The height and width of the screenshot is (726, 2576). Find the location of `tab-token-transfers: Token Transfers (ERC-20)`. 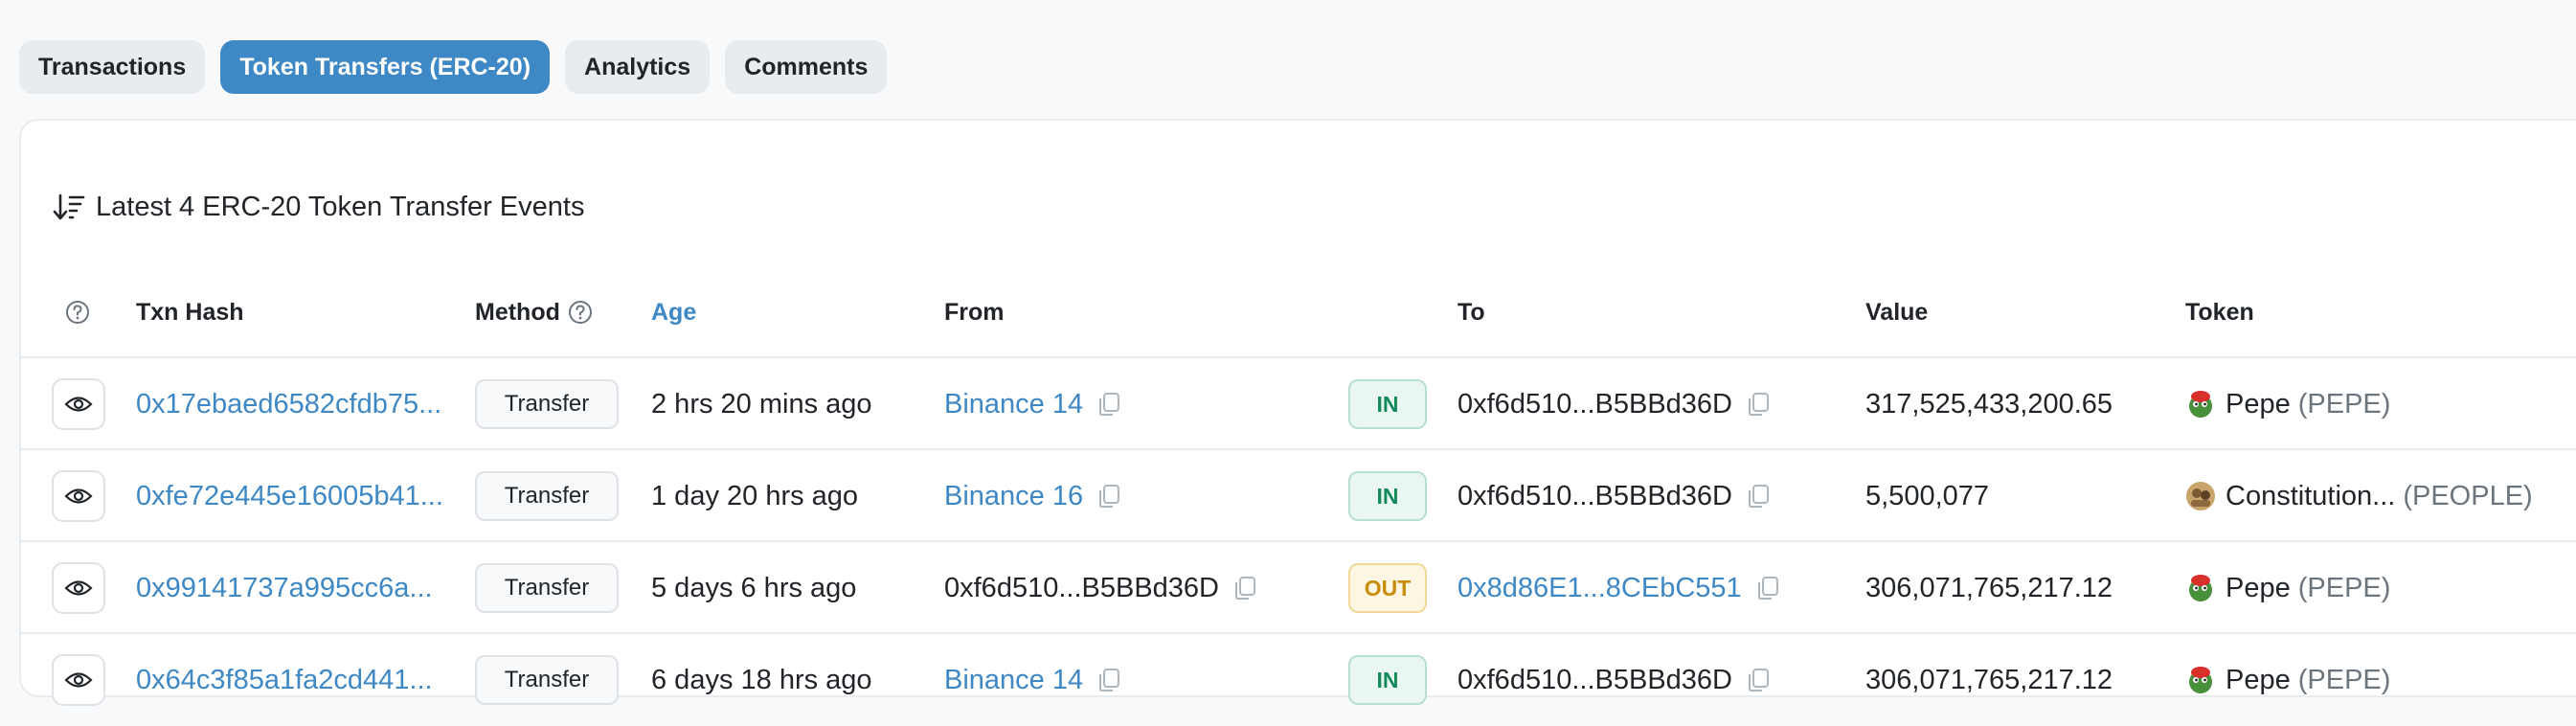

tab-token-transfers: Token Transfers (ERC-20) is located at coordinates (385, 67).